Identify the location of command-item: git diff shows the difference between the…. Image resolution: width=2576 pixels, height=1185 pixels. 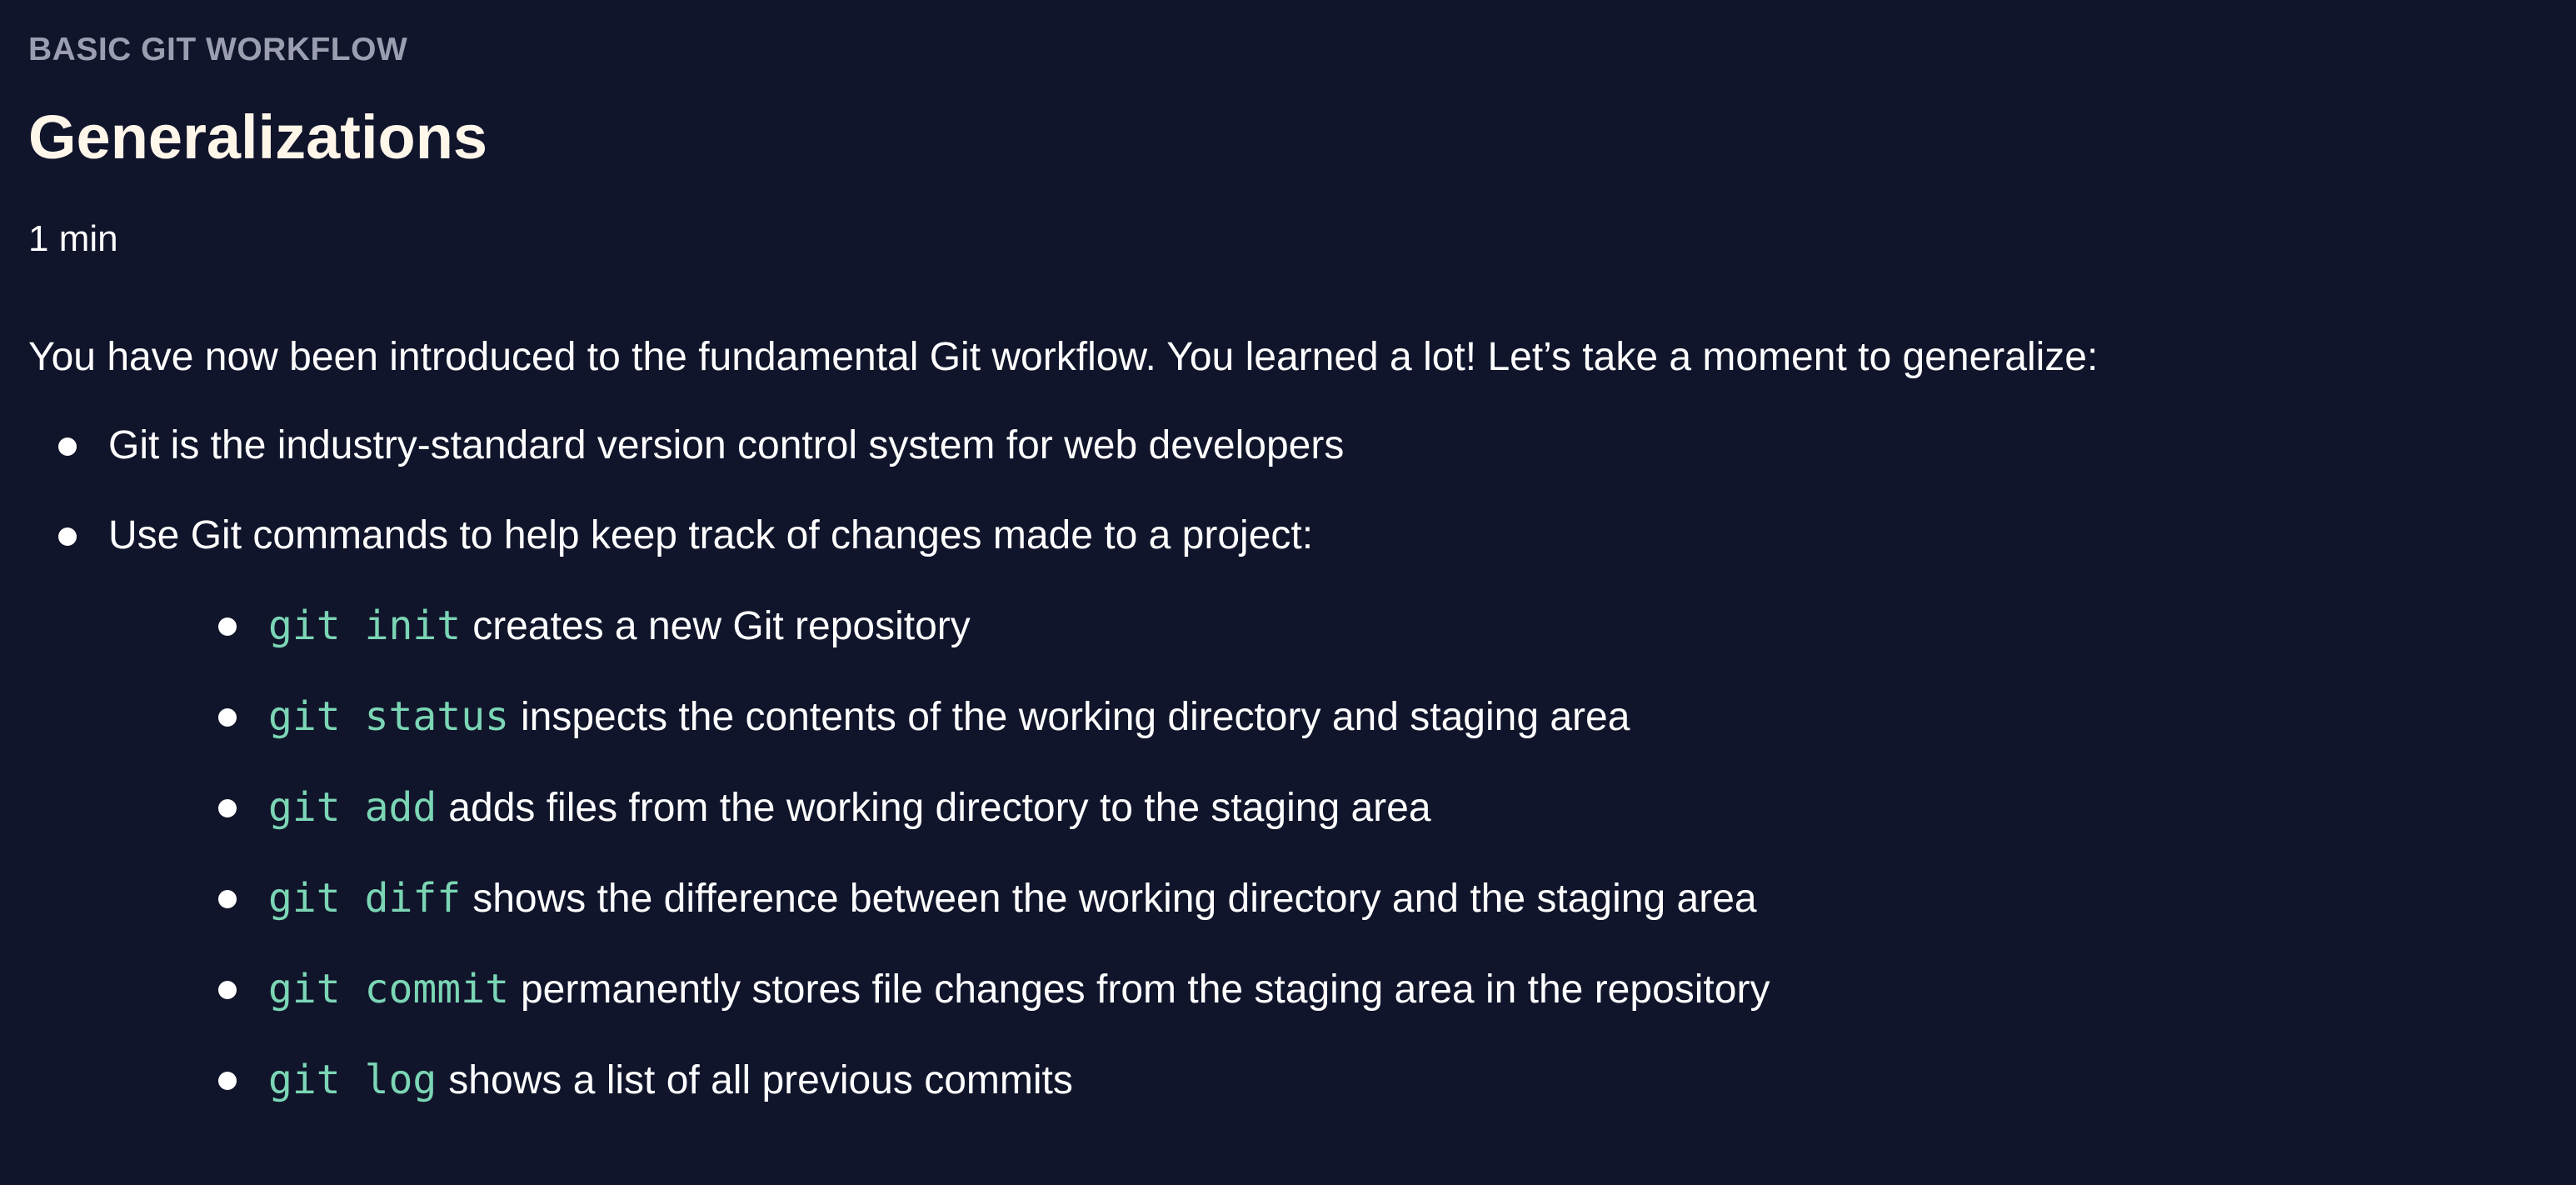
(1326, 898).